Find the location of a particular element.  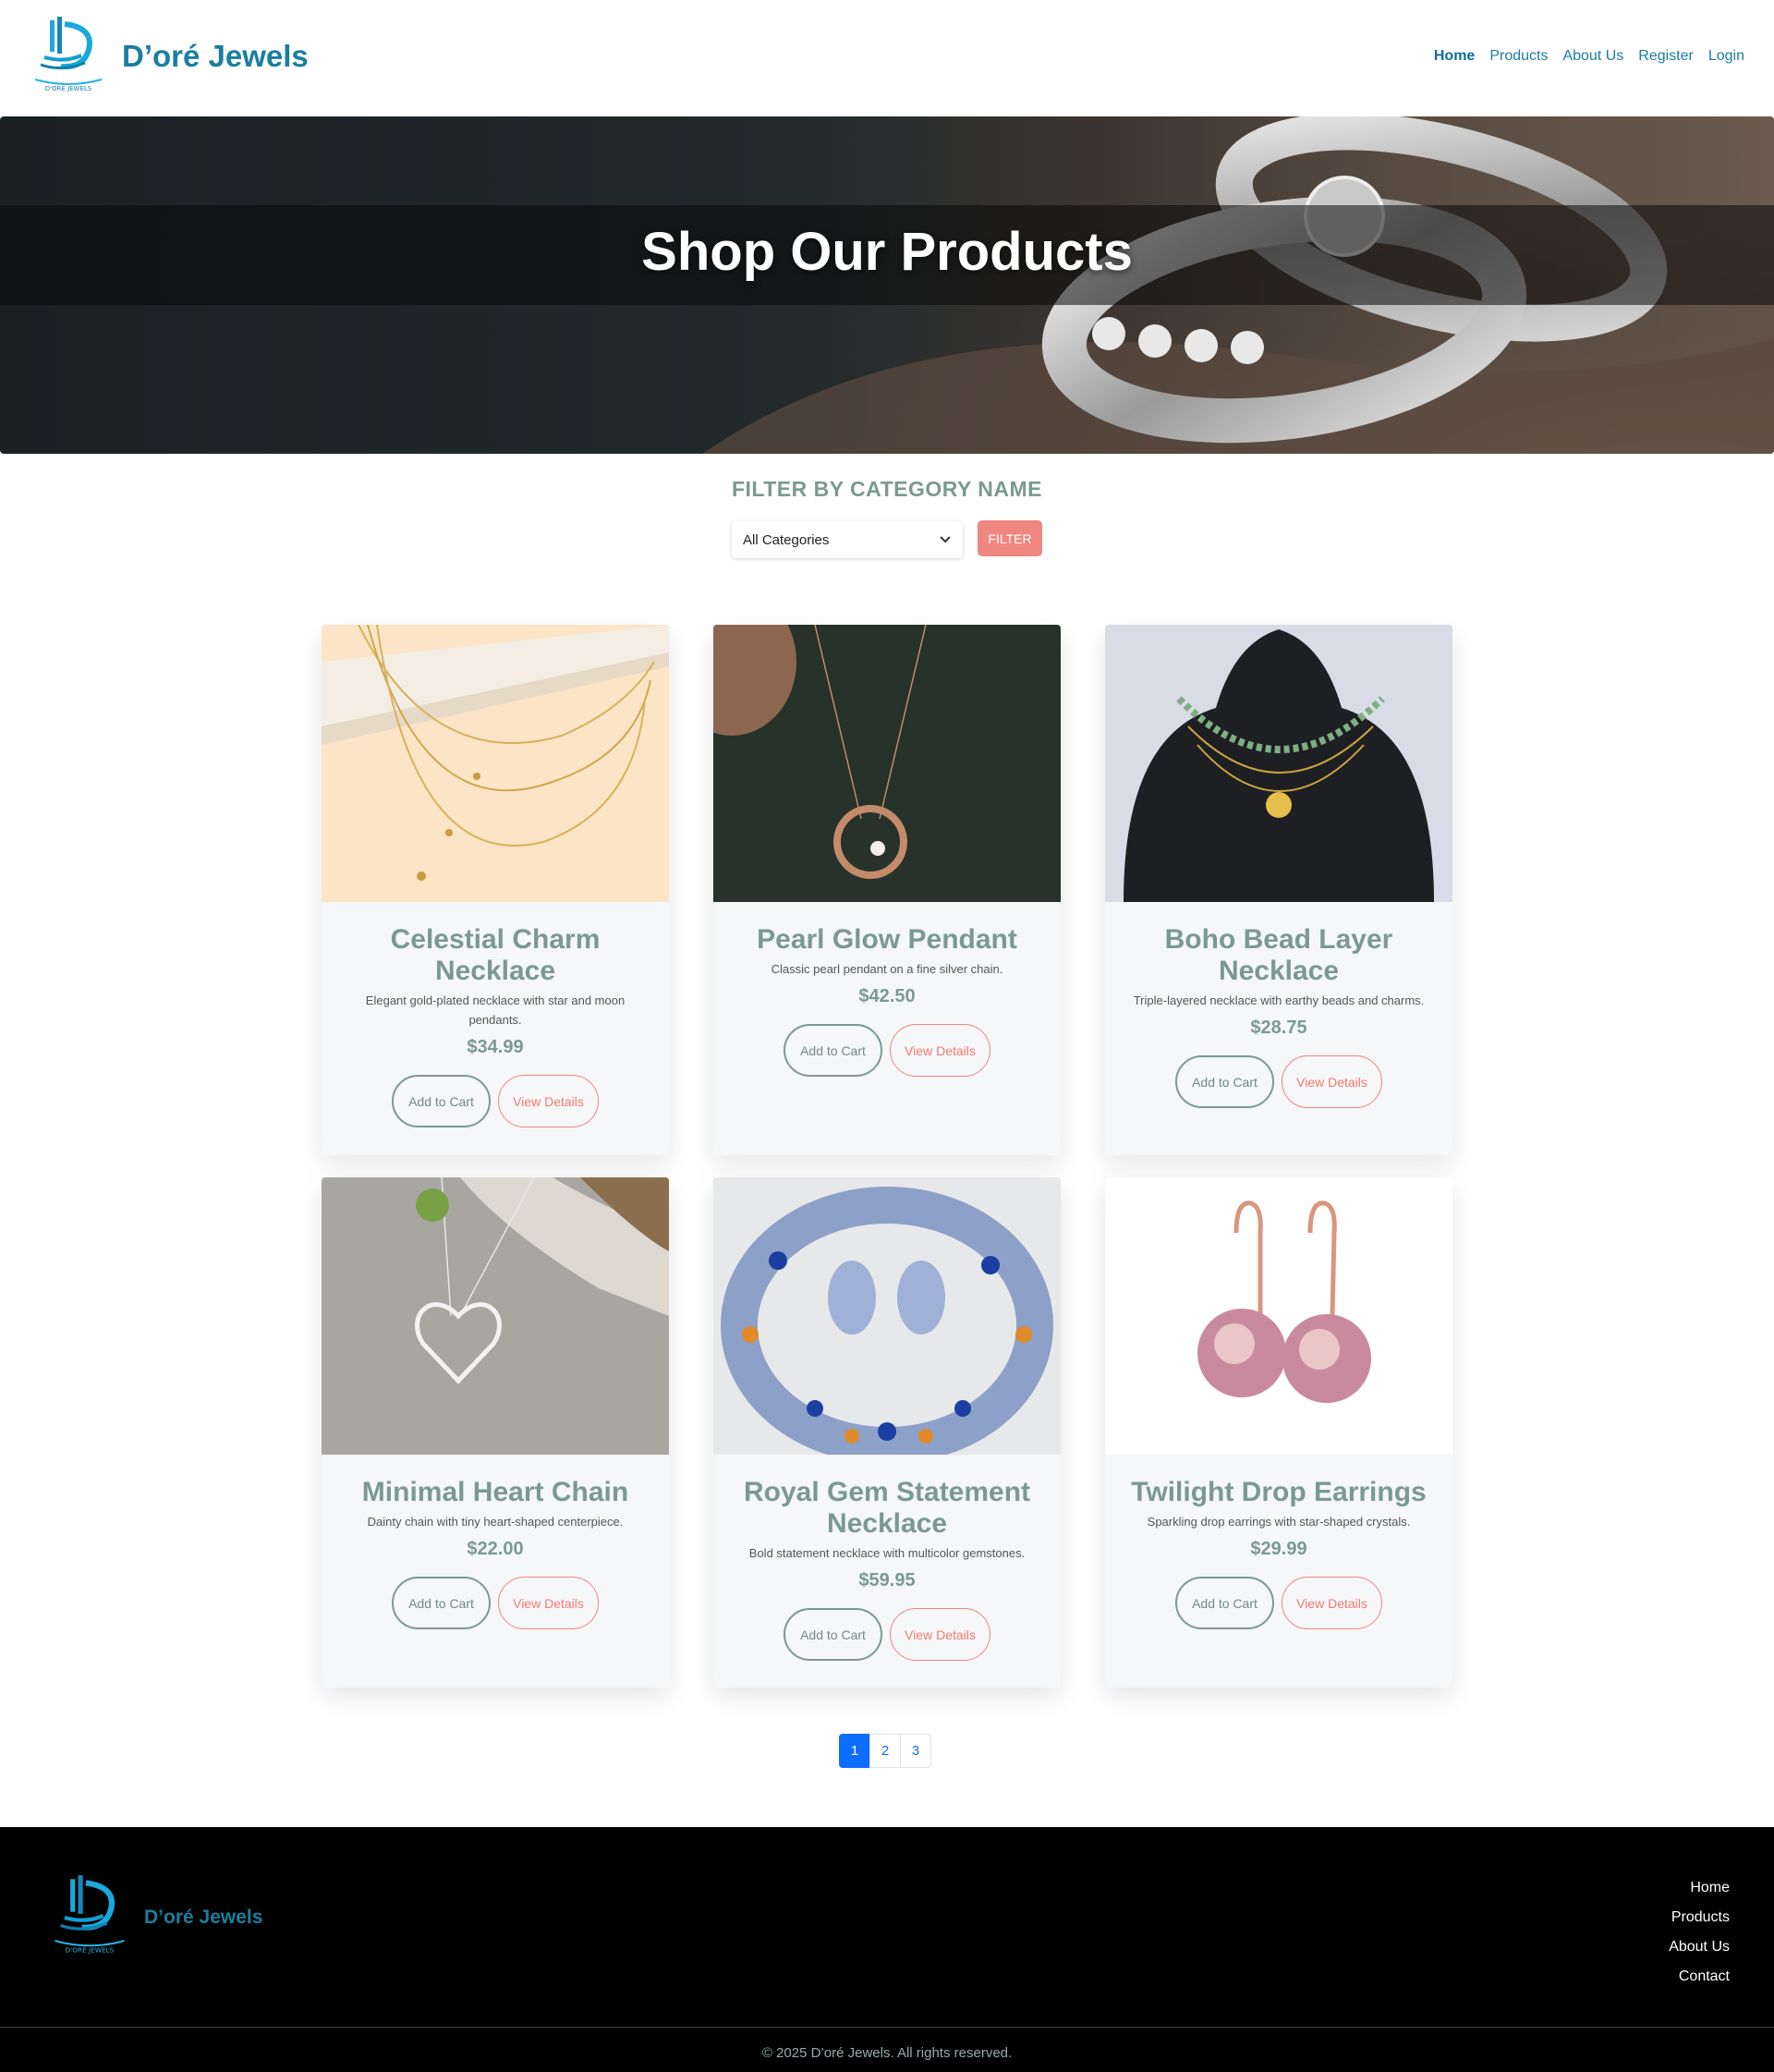

footer-brand-name: D’oré Jewels is located at coordinates (203, 1918).